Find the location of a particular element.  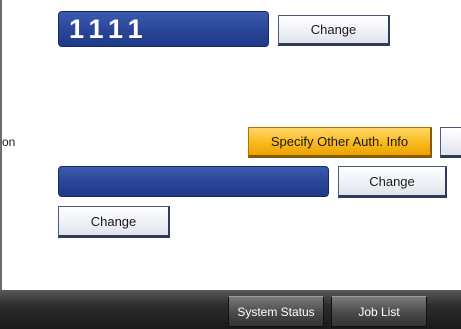

change-password-button: Change is located at coordinates (392, 182).